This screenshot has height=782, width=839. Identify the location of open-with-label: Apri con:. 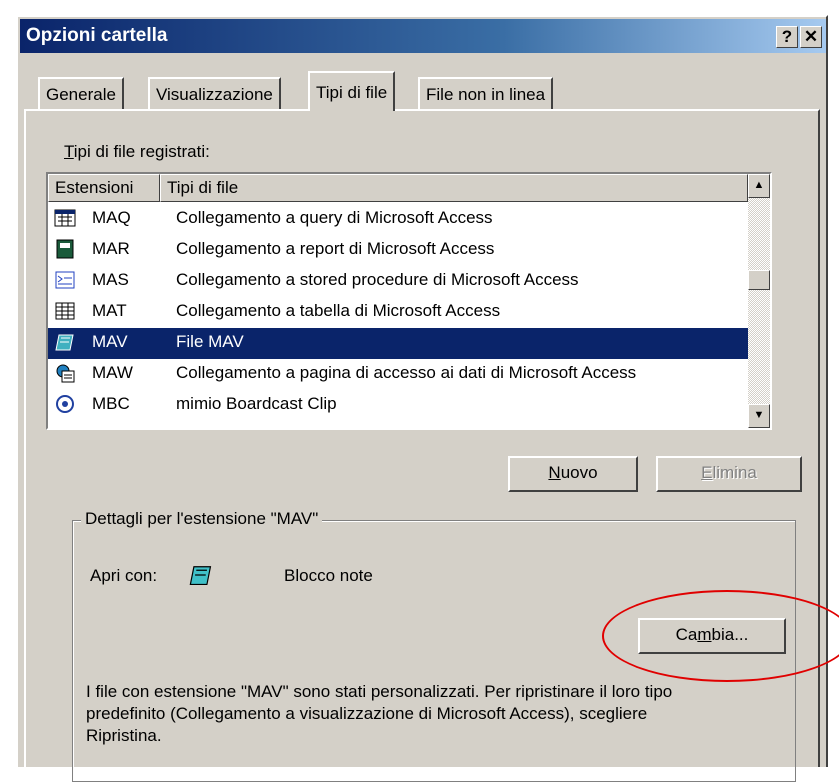
(124, 575).